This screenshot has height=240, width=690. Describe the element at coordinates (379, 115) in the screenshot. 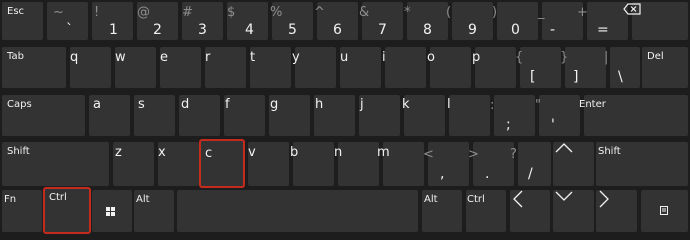

I see `key-j: j` at that location.